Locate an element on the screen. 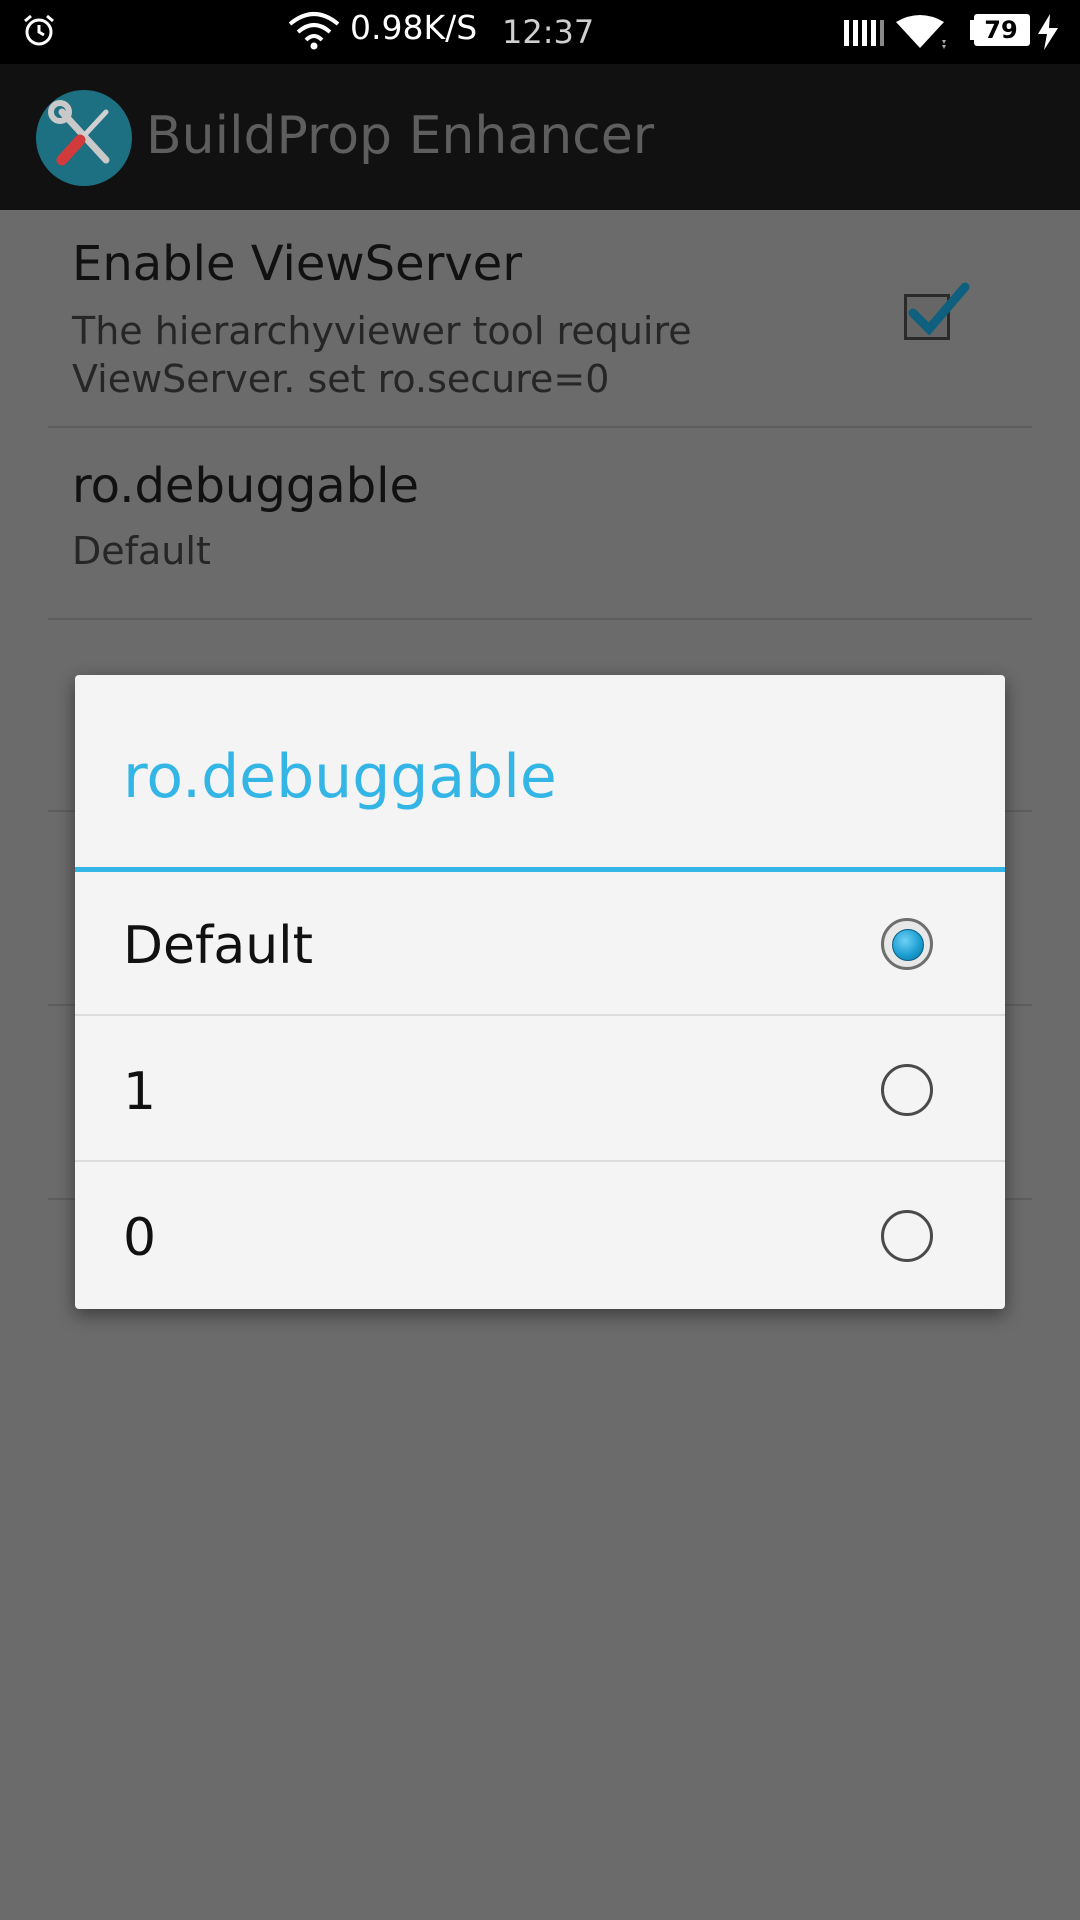  option-label: 1 is located at coordinates (140, 1092).